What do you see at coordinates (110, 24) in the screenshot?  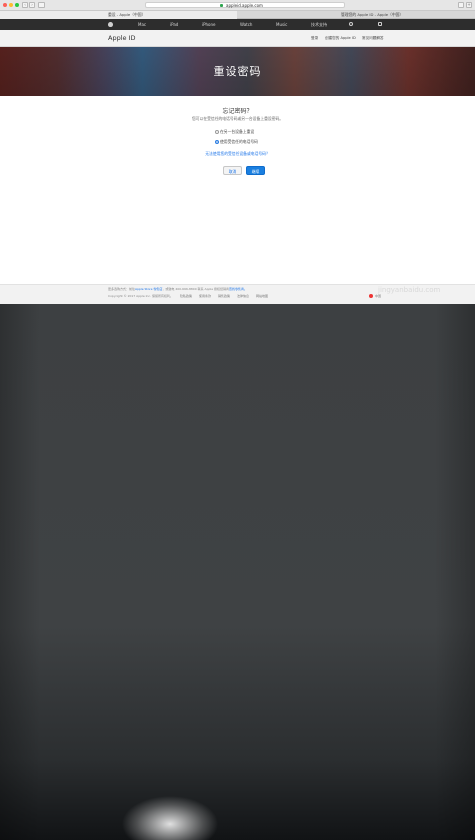 I see `apple-logo-icon` at bounding box center [110, 24].